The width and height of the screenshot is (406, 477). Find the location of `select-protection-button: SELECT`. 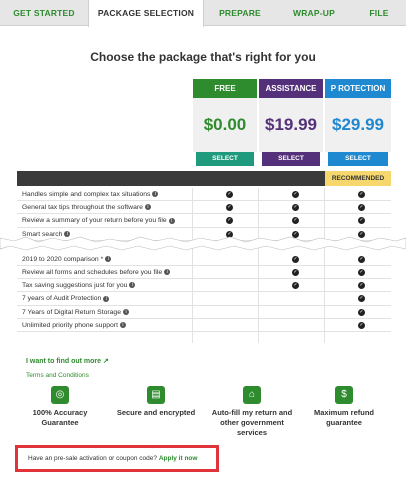

select-protection-button: SELECT is located at coordinates (358, 159).